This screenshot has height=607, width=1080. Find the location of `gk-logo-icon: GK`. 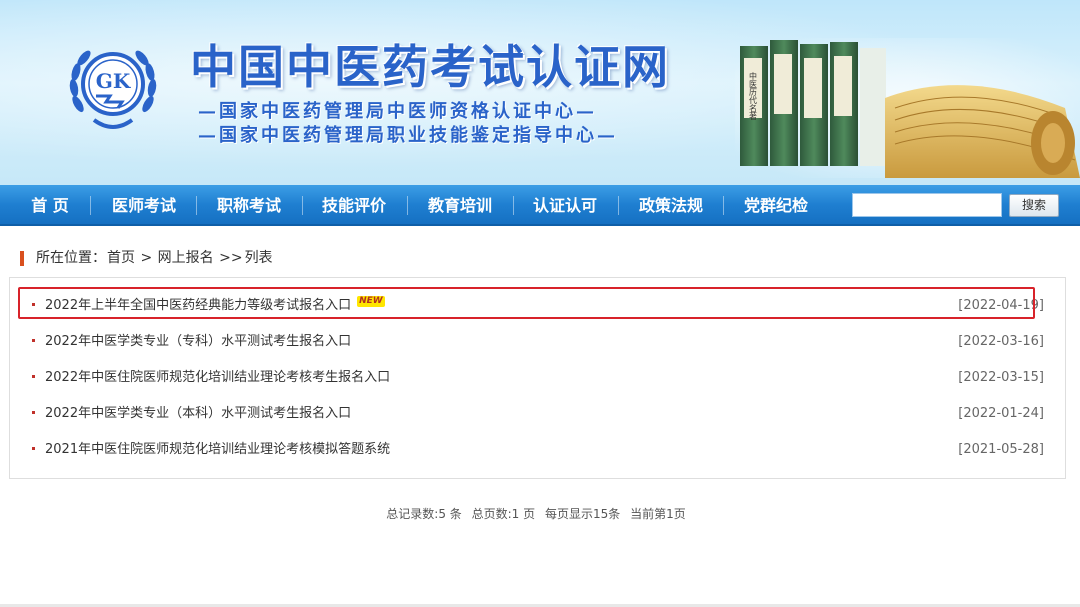

gk-logo-icon: GK is located at coordinates (113, 87).